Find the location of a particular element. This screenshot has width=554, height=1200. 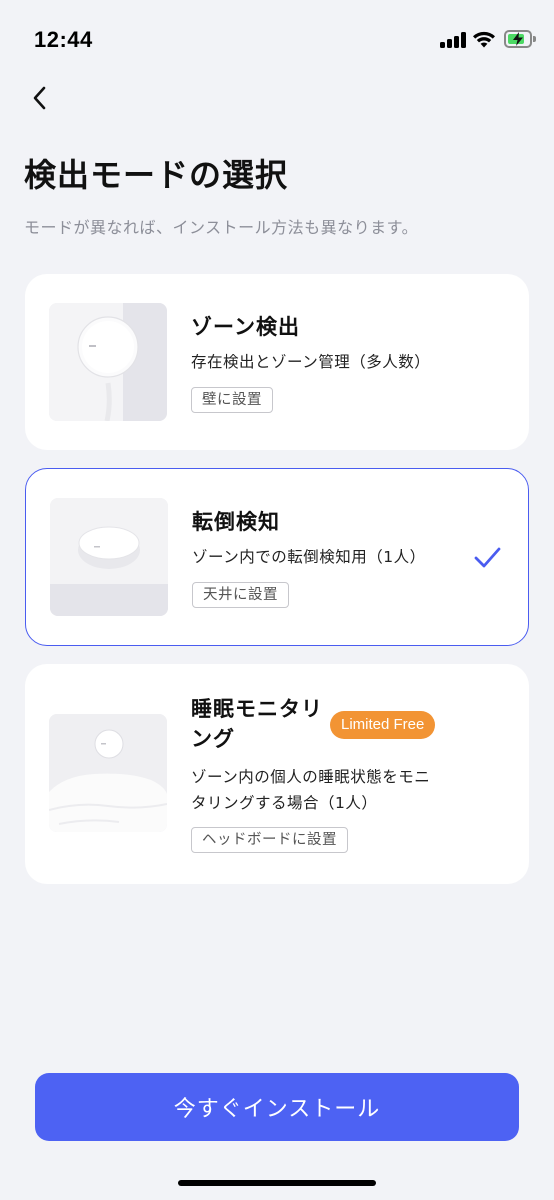

mode-description: ゾーン内での転倒検知用（1人） is located at coordinates (309, 557).